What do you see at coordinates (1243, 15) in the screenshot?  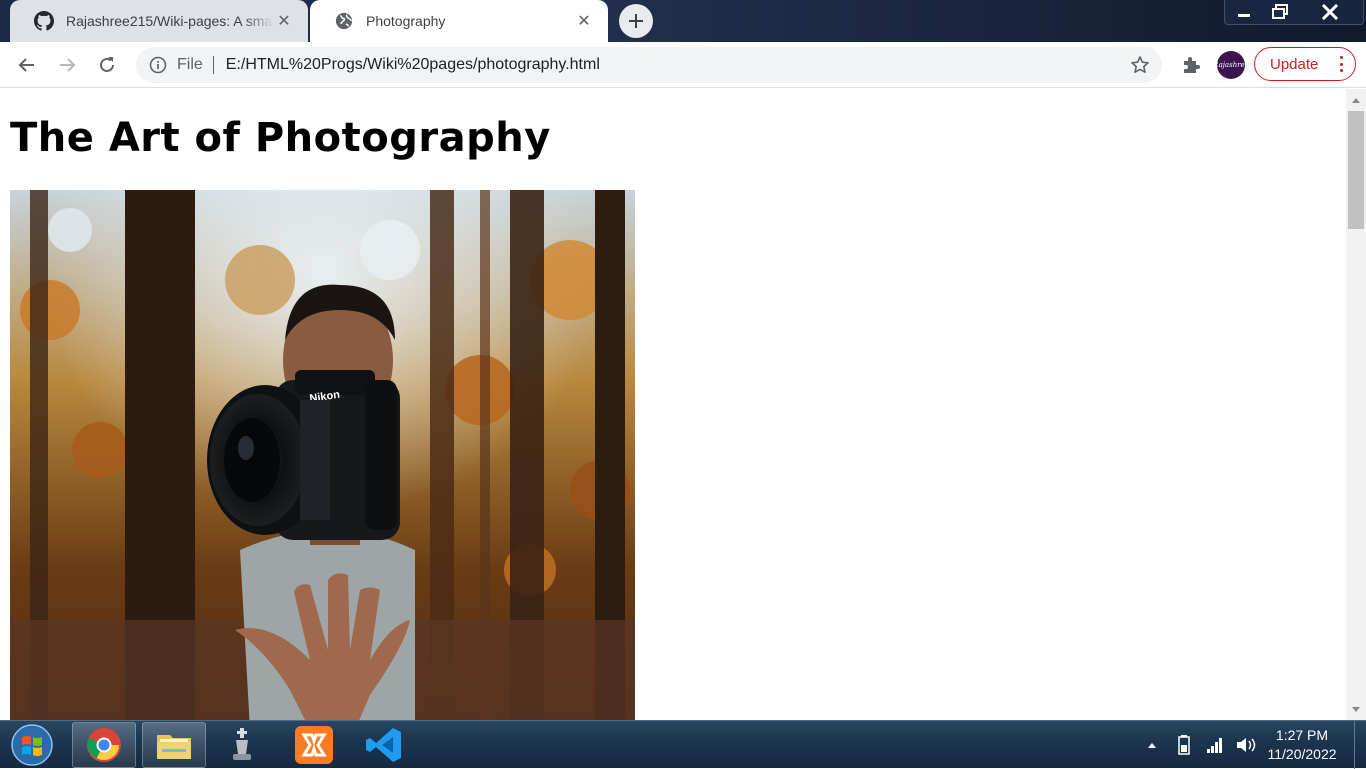 I see `minimize-icon` at bounding box center [1243, 15].